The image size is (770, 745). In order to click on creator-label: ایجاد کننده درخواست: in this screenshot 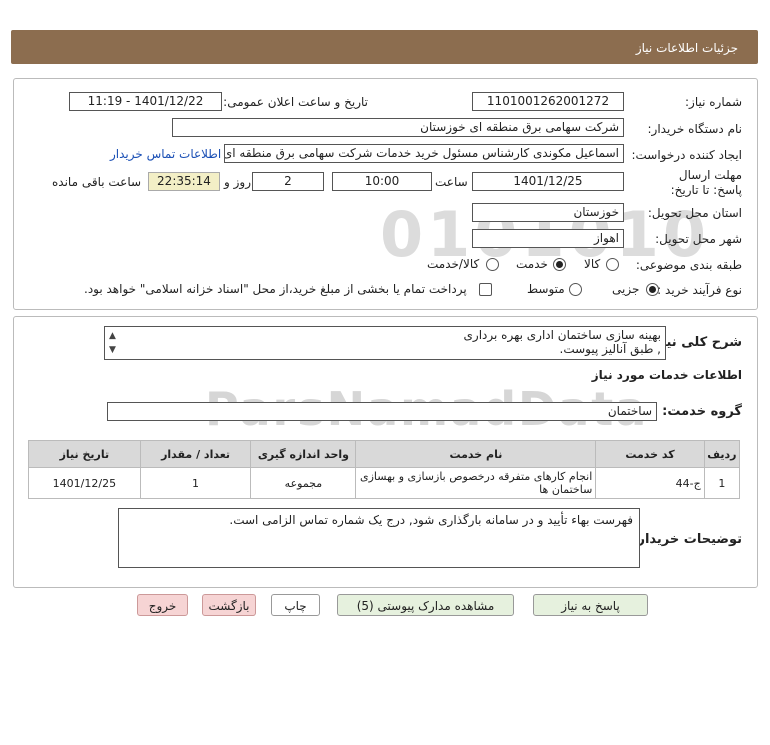, I will do `click(686, 155)`.